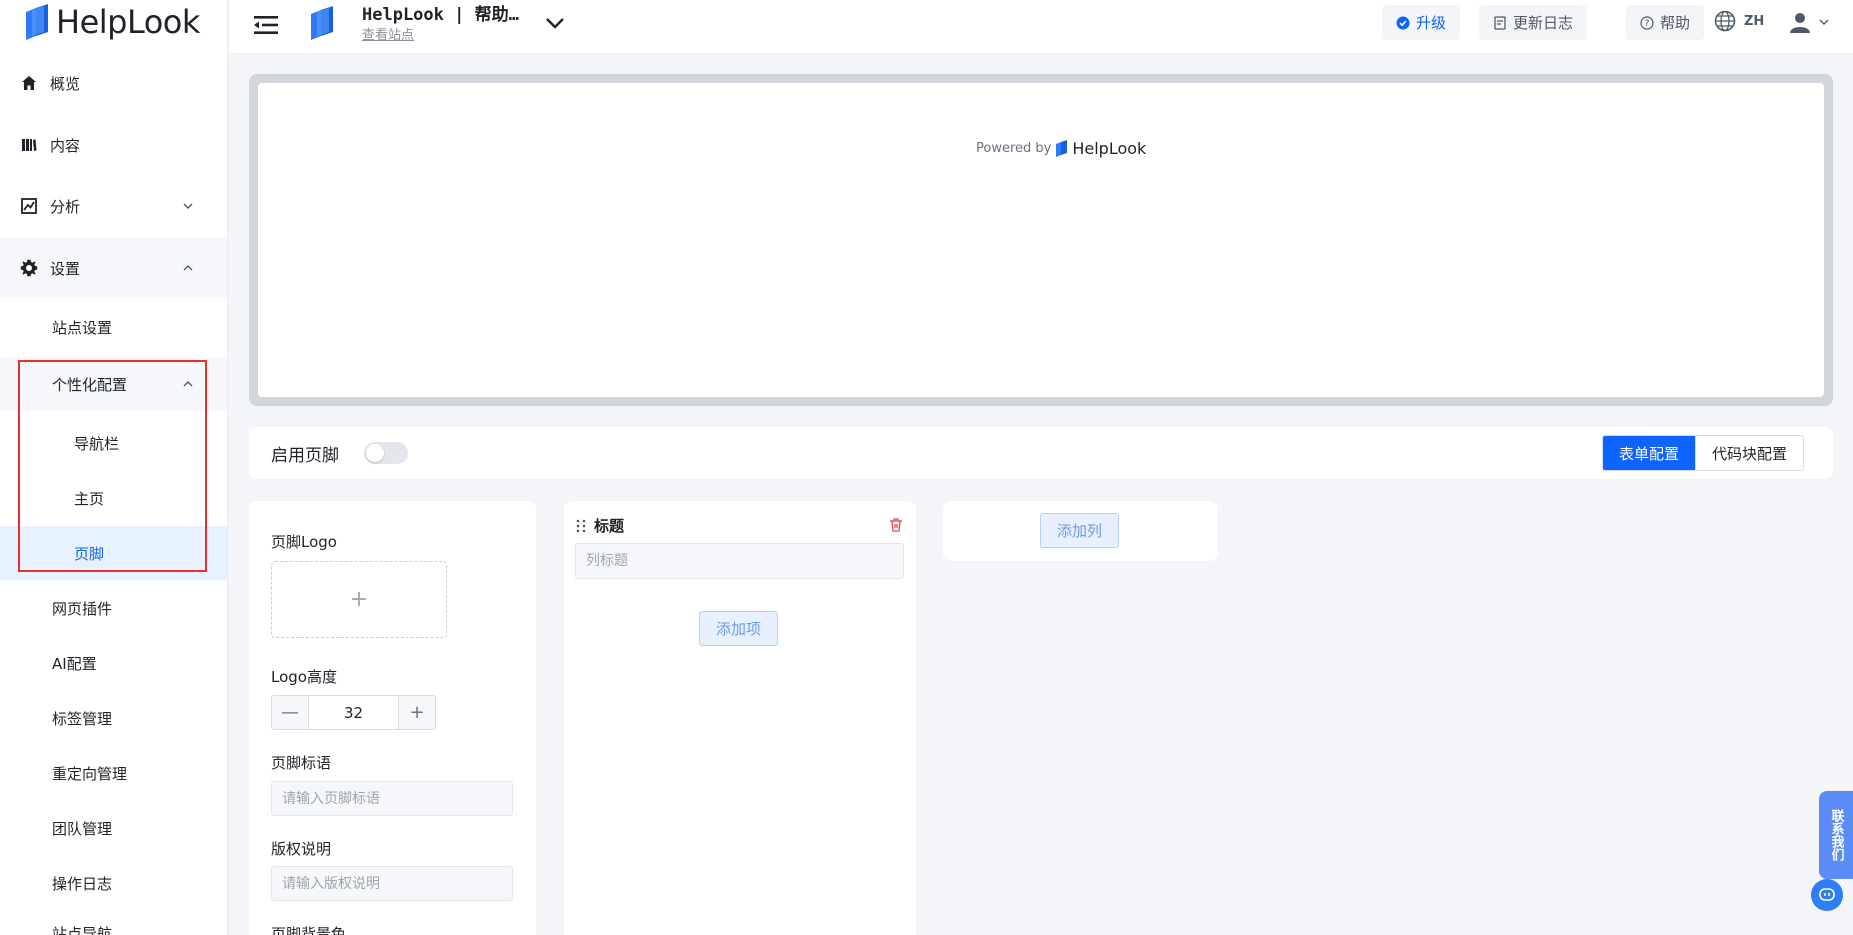 This screenshot has width=1853, height=935. I want to click on add-column-button: 添加列, so click(1080, 530).